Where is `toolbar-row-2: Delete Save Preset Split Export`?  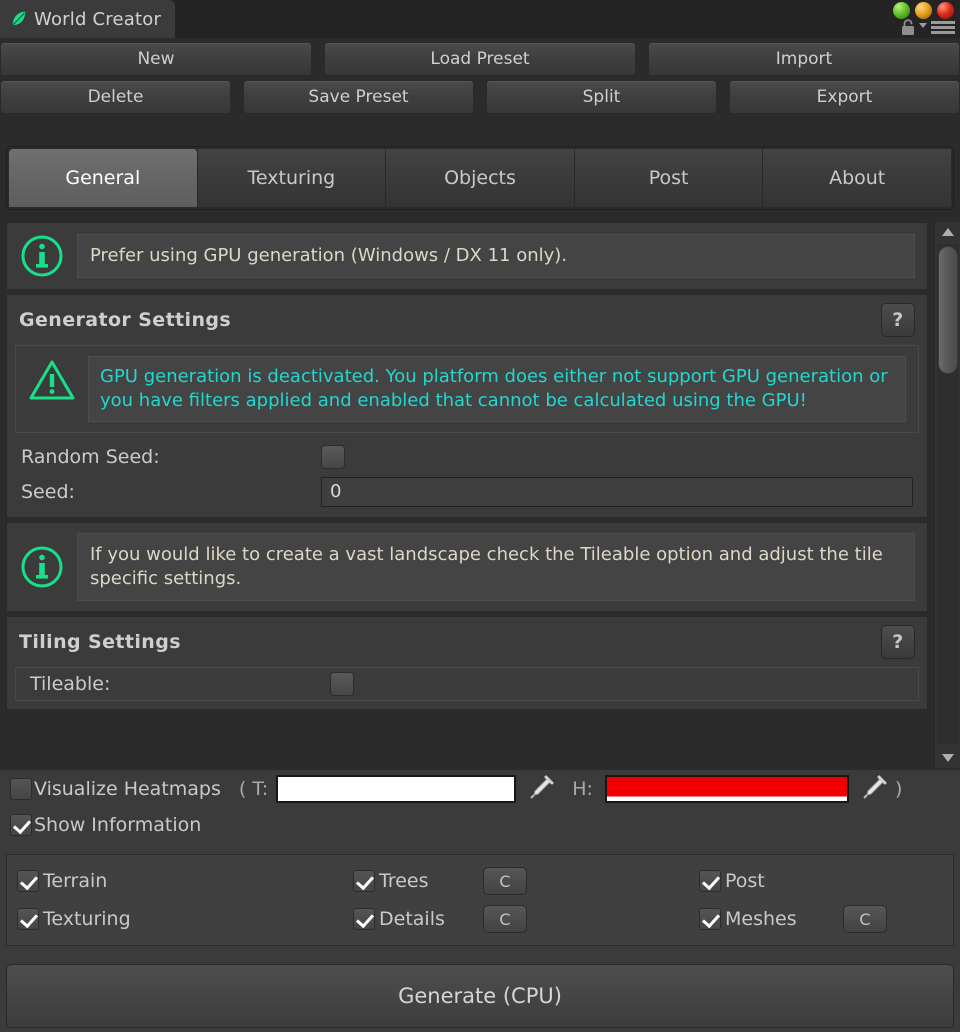
toolbar-row-2: Delete Save Preset Split Export is located at coordinates (480, 95).